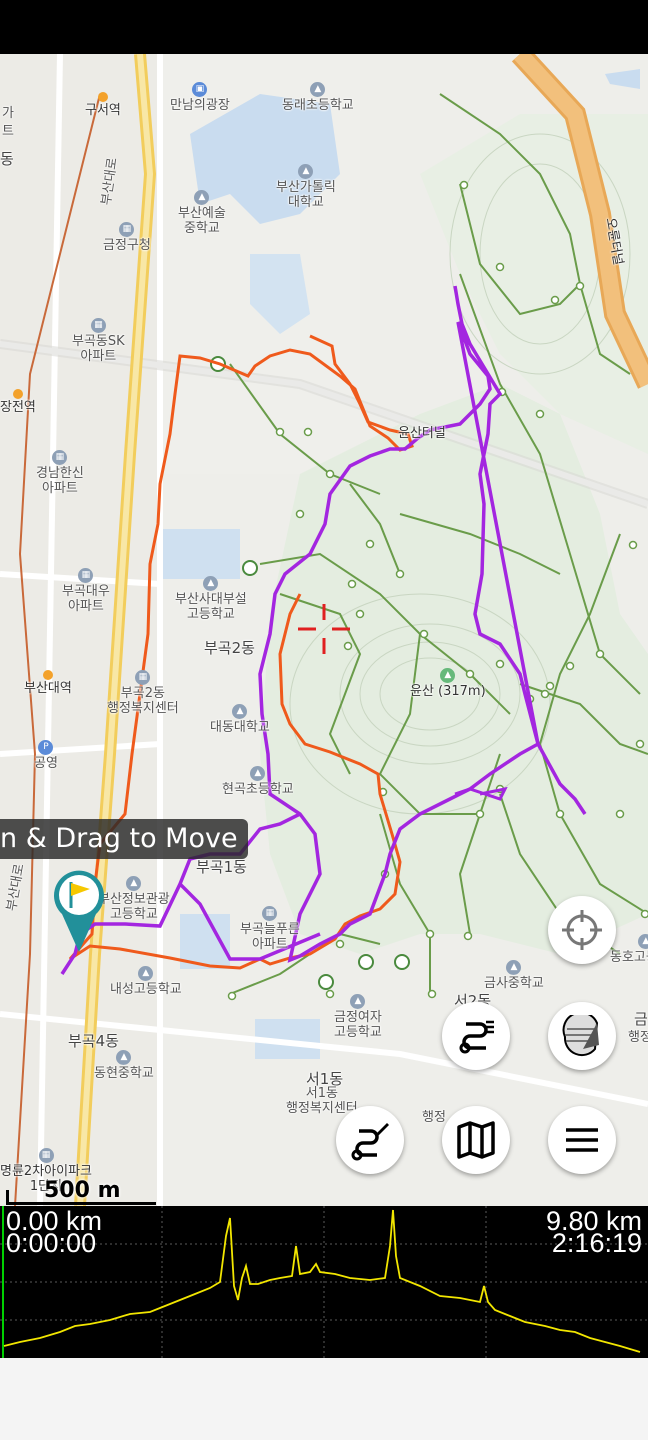  What do you see at coordinates (46, 755) in the screenshot?
I see `label-gongyeong: P 공영` at bounding box center [46, 755].